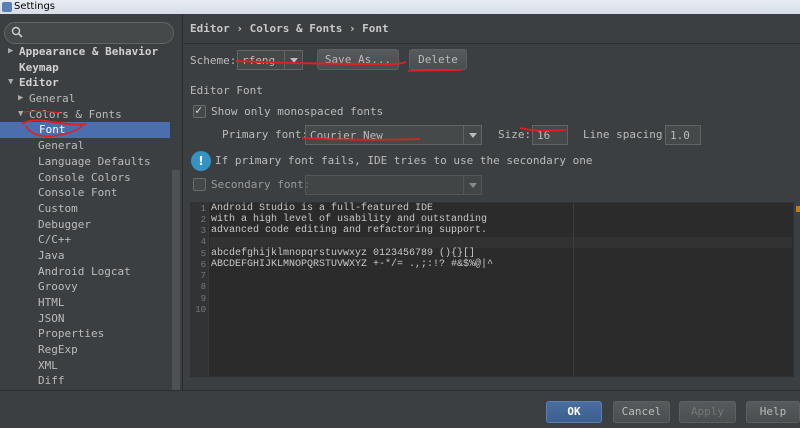  What do you see at coordinates (574, 412) in the screenshot?
I see `ok-button: OK` at bounding box center [574, 412].